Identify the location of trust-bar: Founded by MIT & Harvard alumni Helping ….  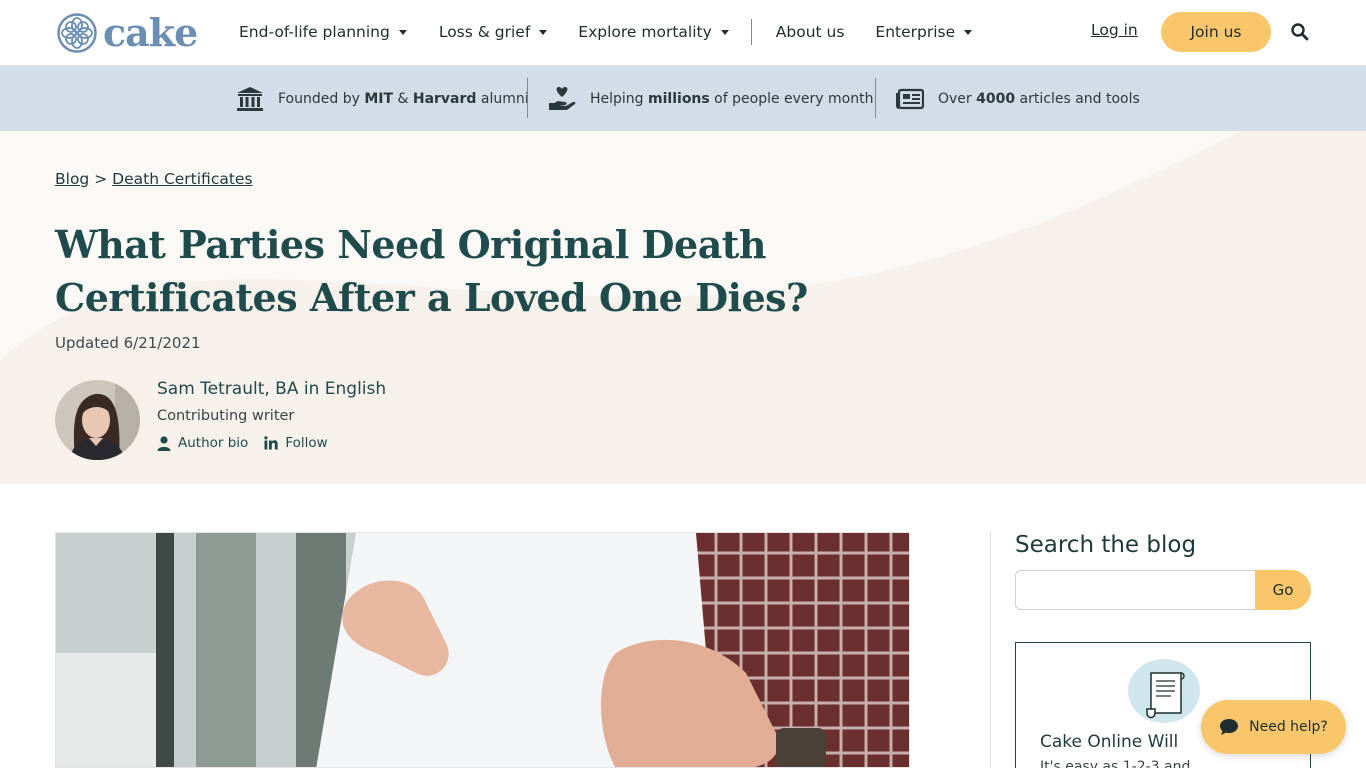
(683, 98).